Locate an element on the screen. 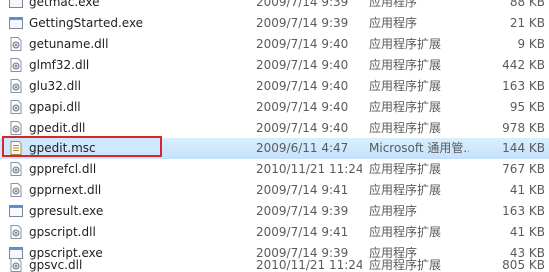 This screenshot has height=272, width=549. file-name: glu32.dll is located at coordinates (55, 86).